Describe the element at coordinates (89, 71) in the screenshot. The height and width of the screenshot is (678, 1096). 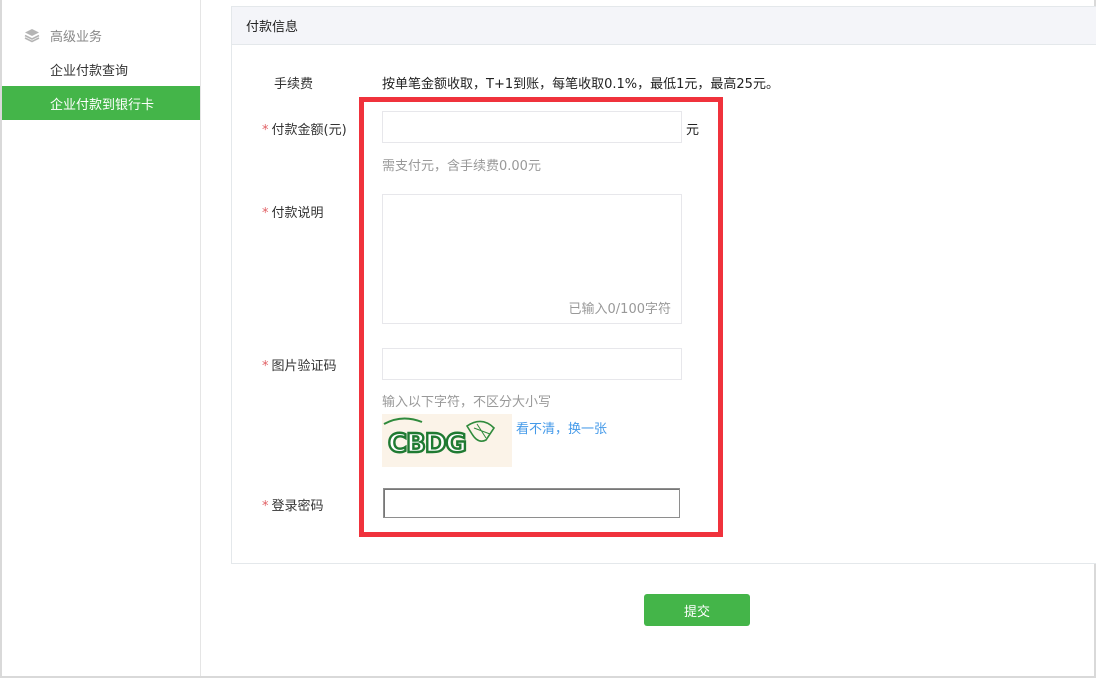
I see `sidebar-item-label: 企业付款查询` at that location.